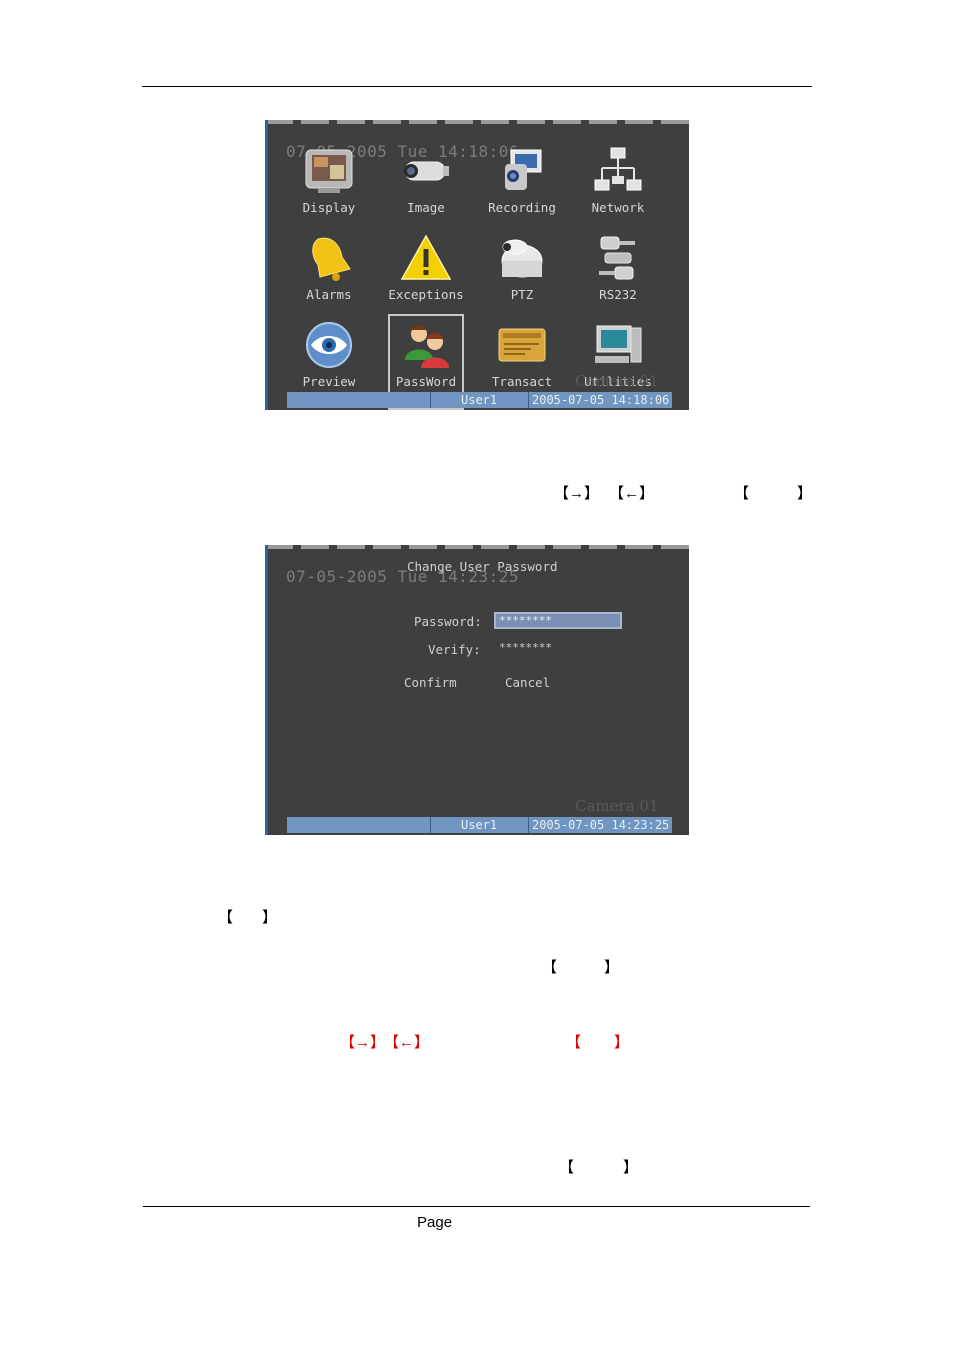 The height and width of the screenshot is (1350, 954). Describe the element at coordinates (435, 1222) in the screenshot. I see `page-label: Page` at that location.